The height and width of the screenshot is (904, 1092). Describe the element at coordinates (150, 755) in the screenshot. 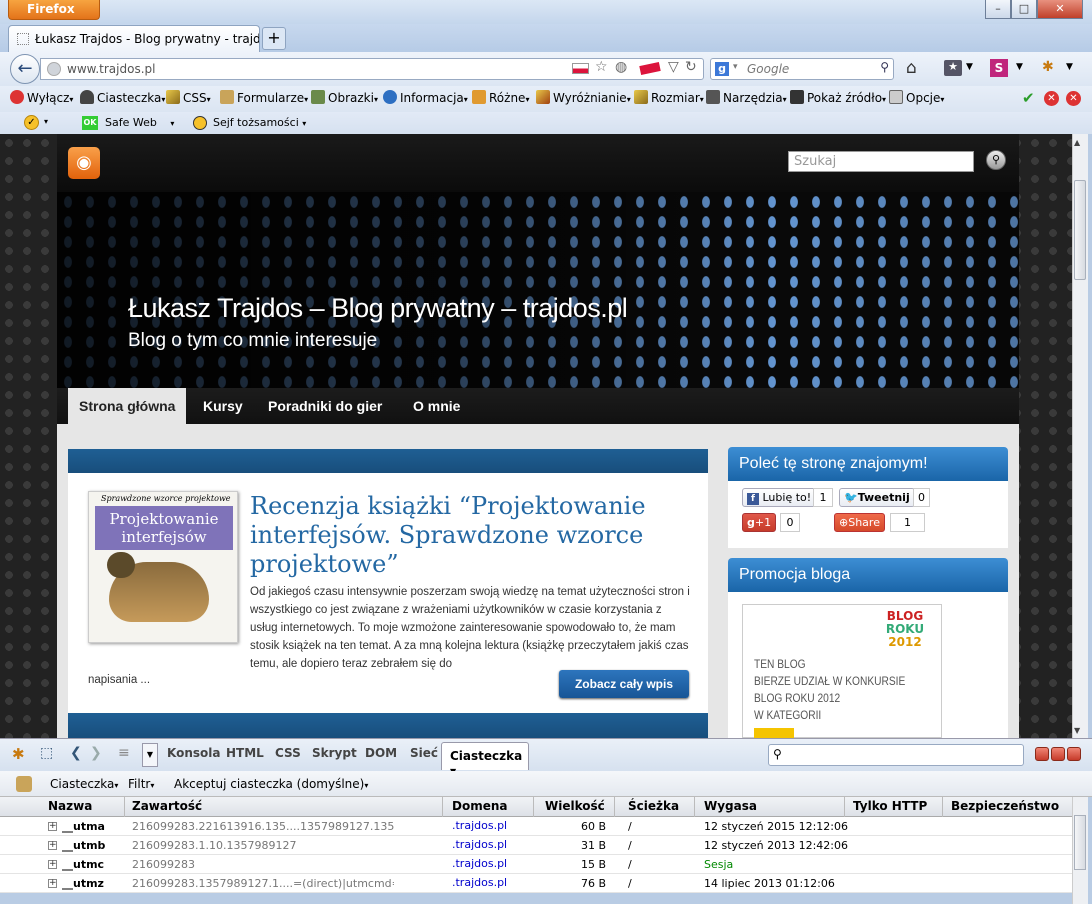

I see `panel-menu-button: ▼` at that location.